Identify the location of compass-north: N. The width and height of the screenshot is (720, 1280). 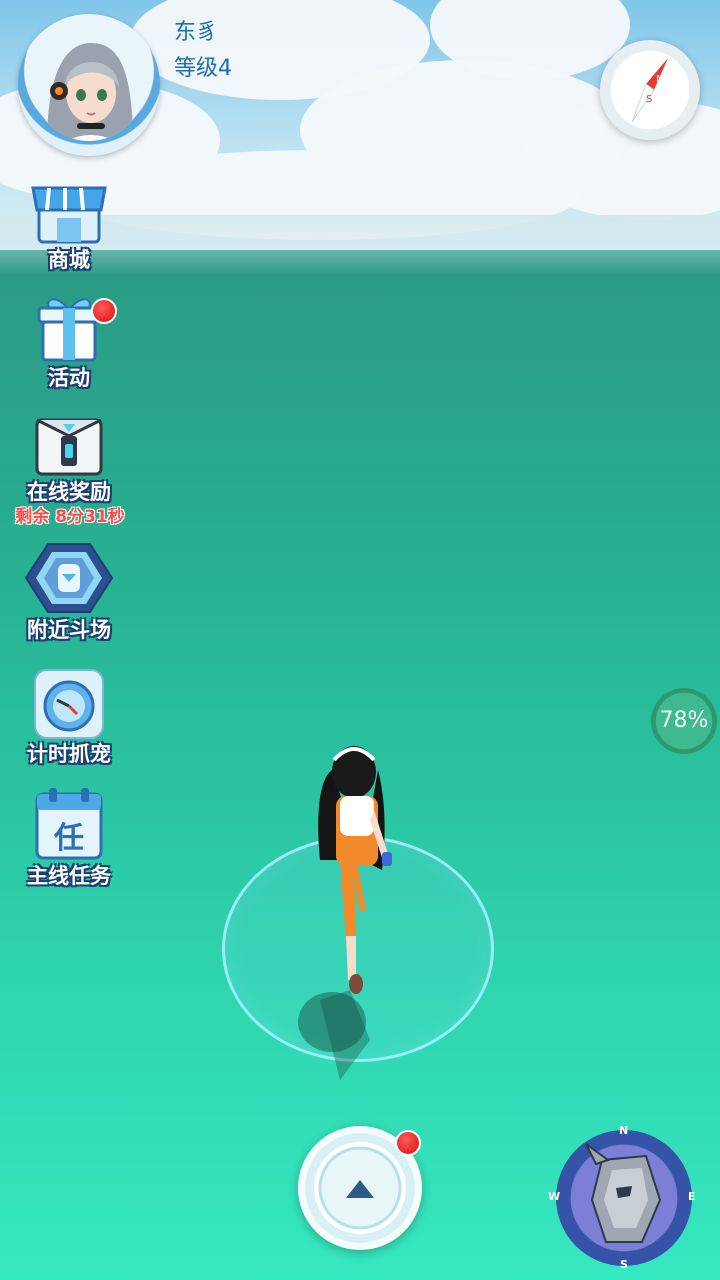
(659, 79).